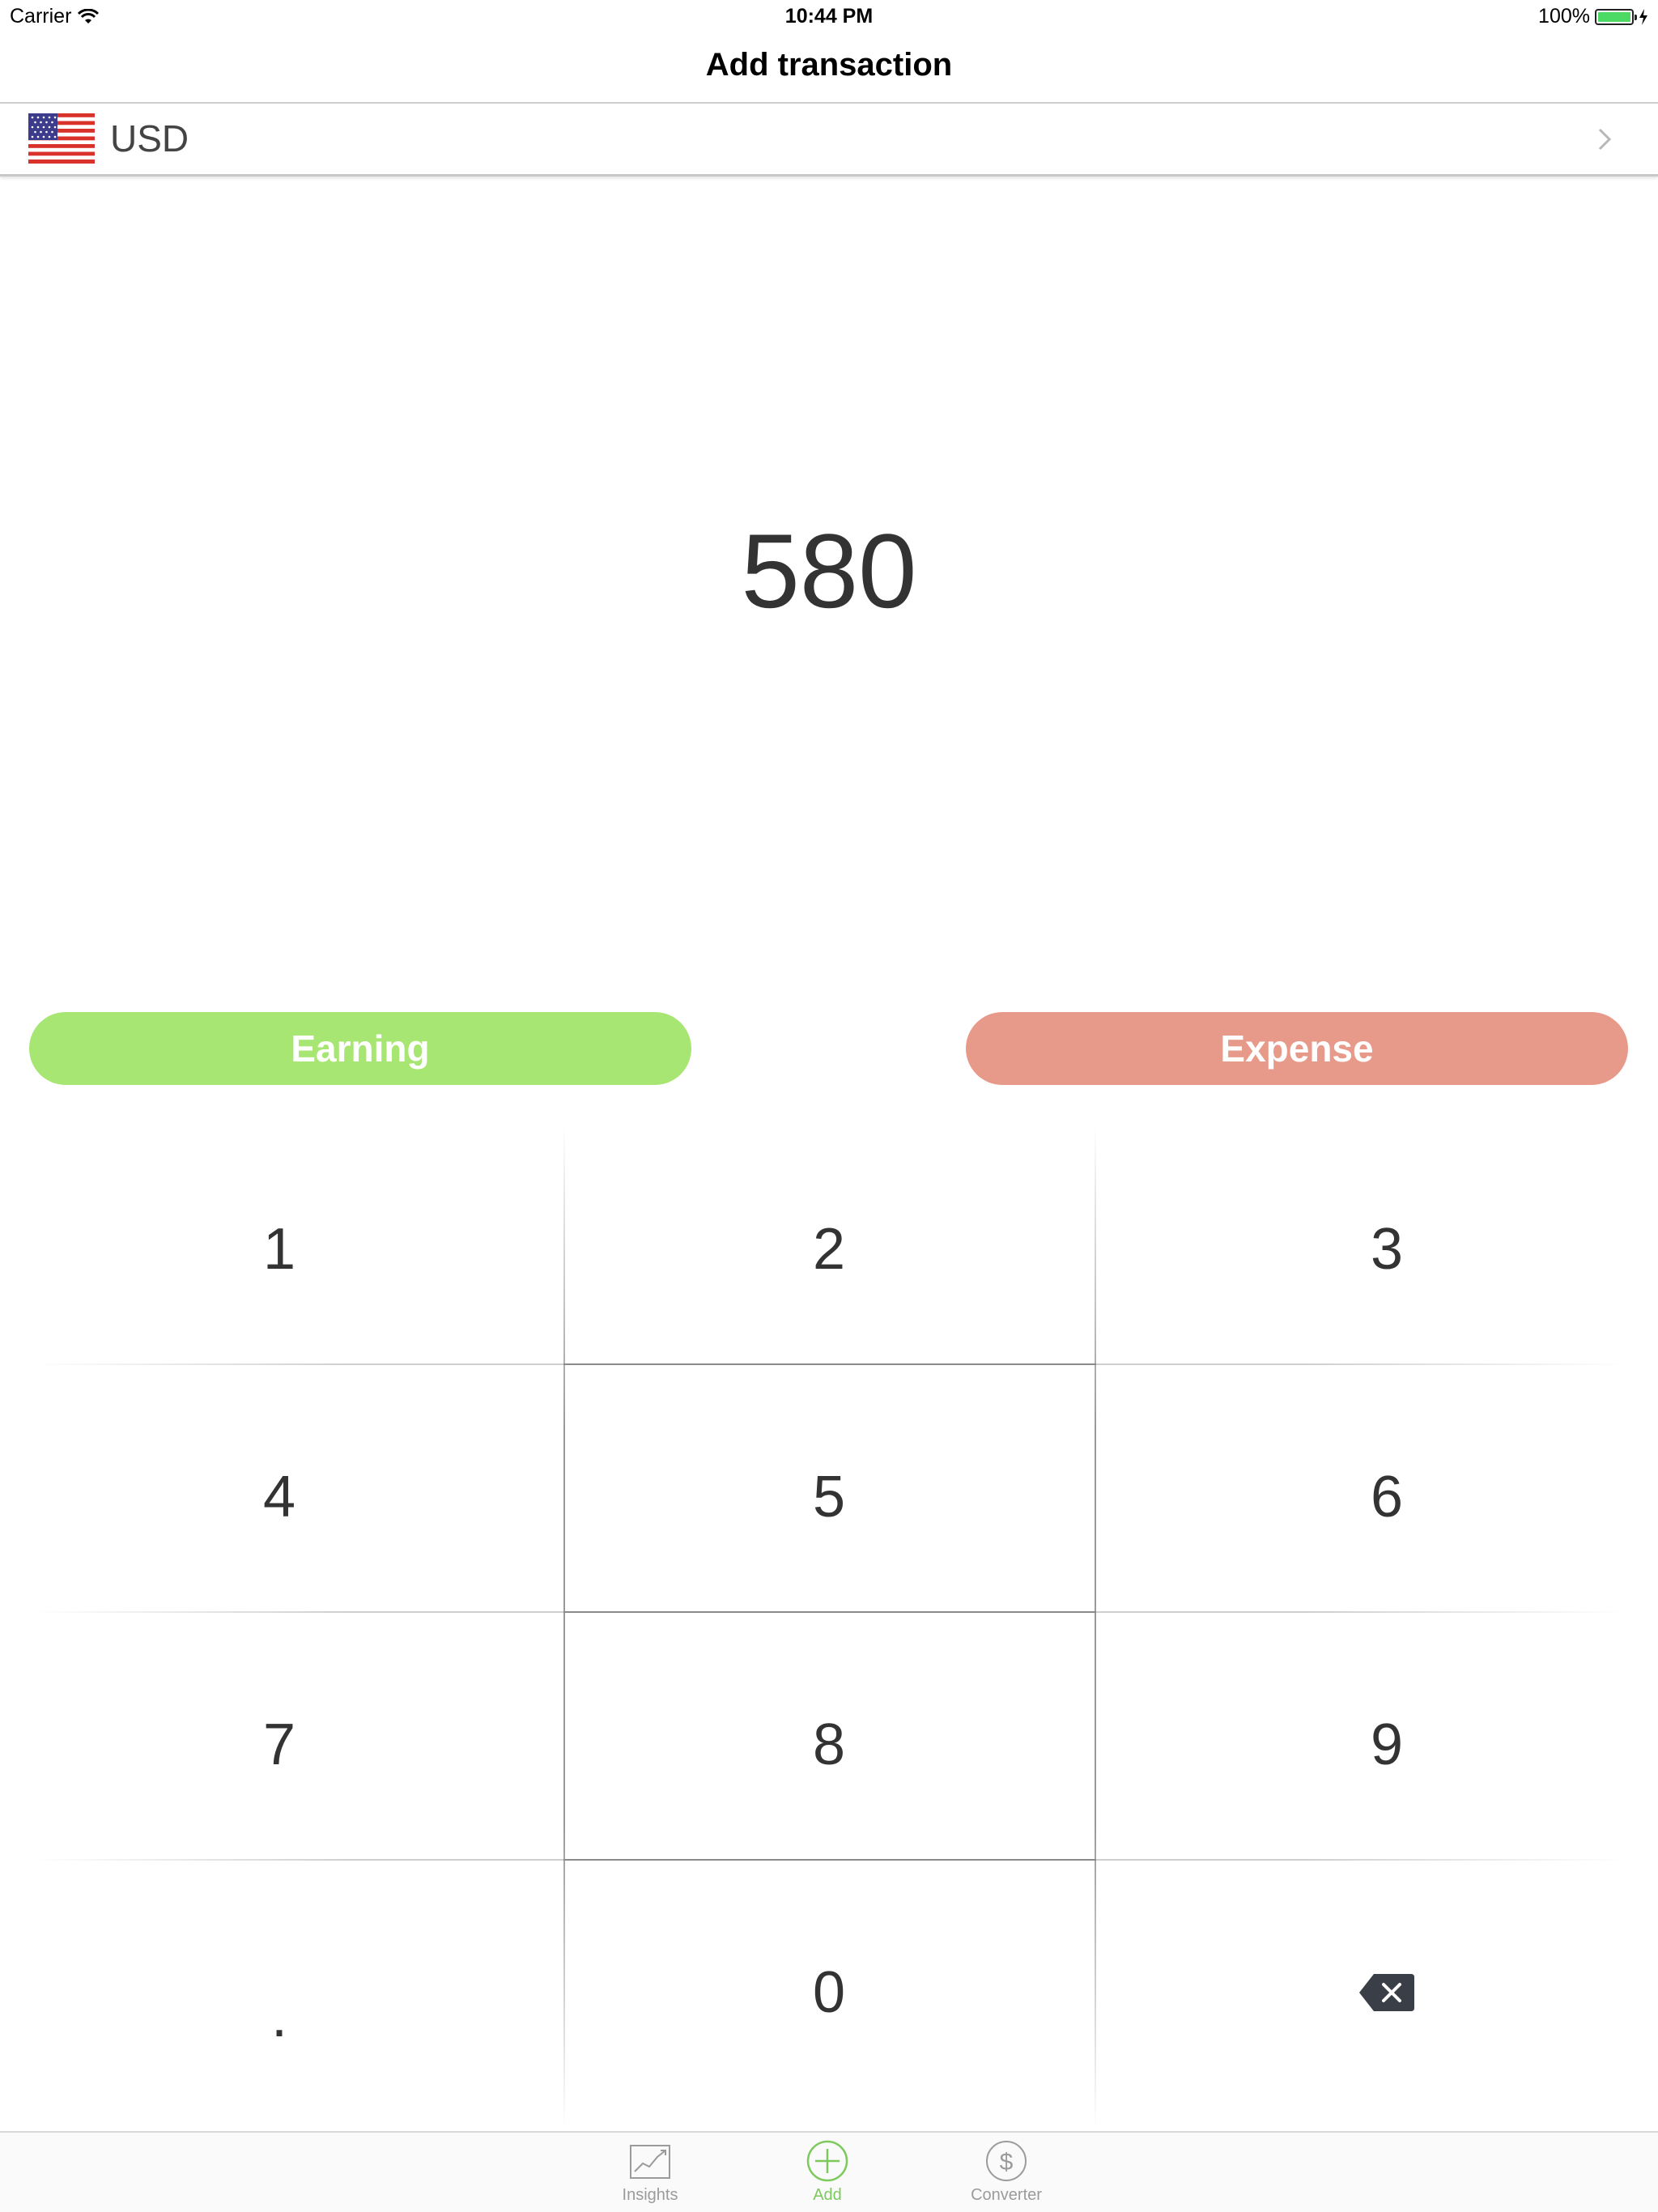  Describe the element at coordinates (1605, 139) in the screenshot. I see `chevron-right-icon` at that location.